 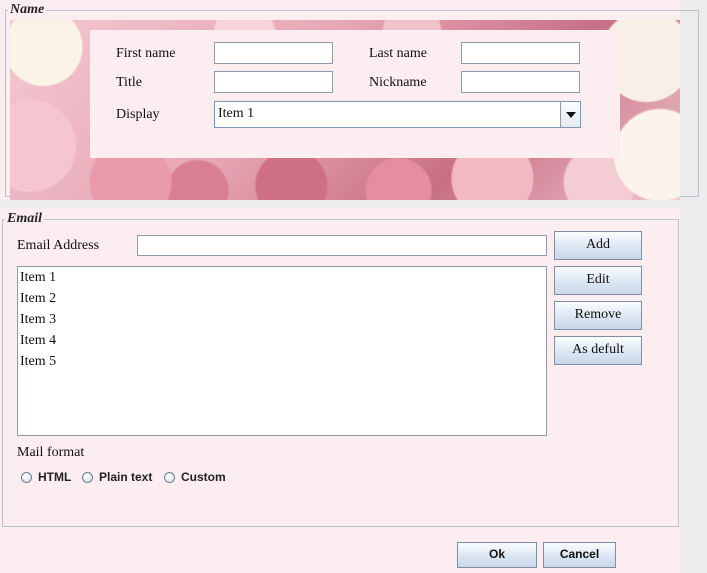 What do you see at coordinates (58, 245) in the screenshot?
I see `email-address-label: Email Address` at bounding box center [58, 245].